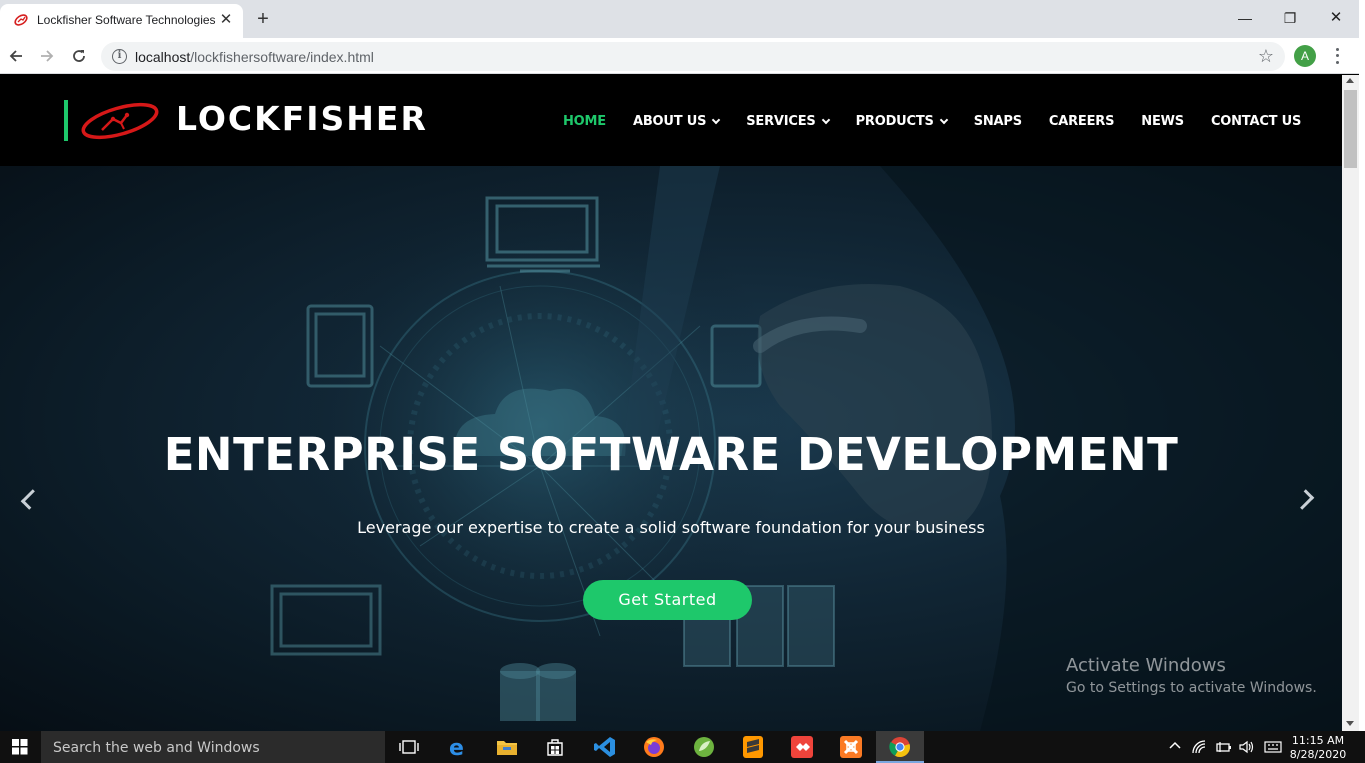 Image resolution: width=1365 pixels, height=763 pixels. I want to click on task-view-icon, so click(409, 747).